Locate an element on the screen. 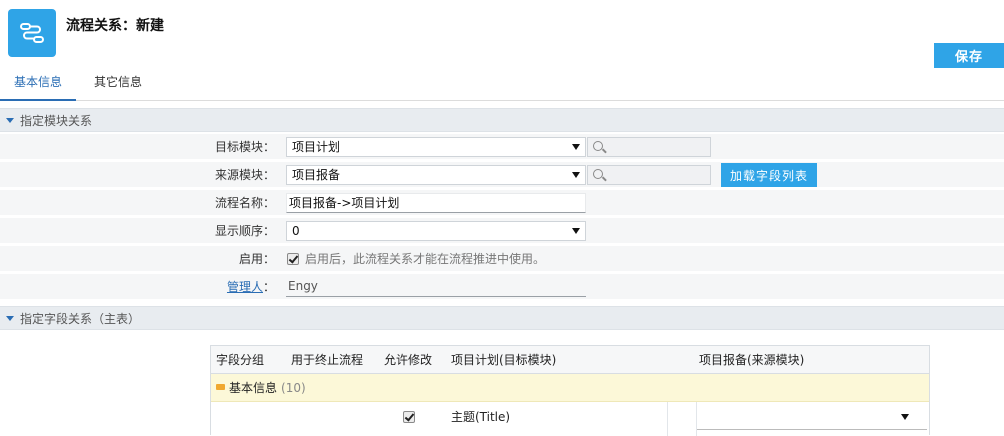 The width and height of the screenshot is (1004, 436). load-field-list-button: 加载字段列表 is located at coordinates (769, 175).